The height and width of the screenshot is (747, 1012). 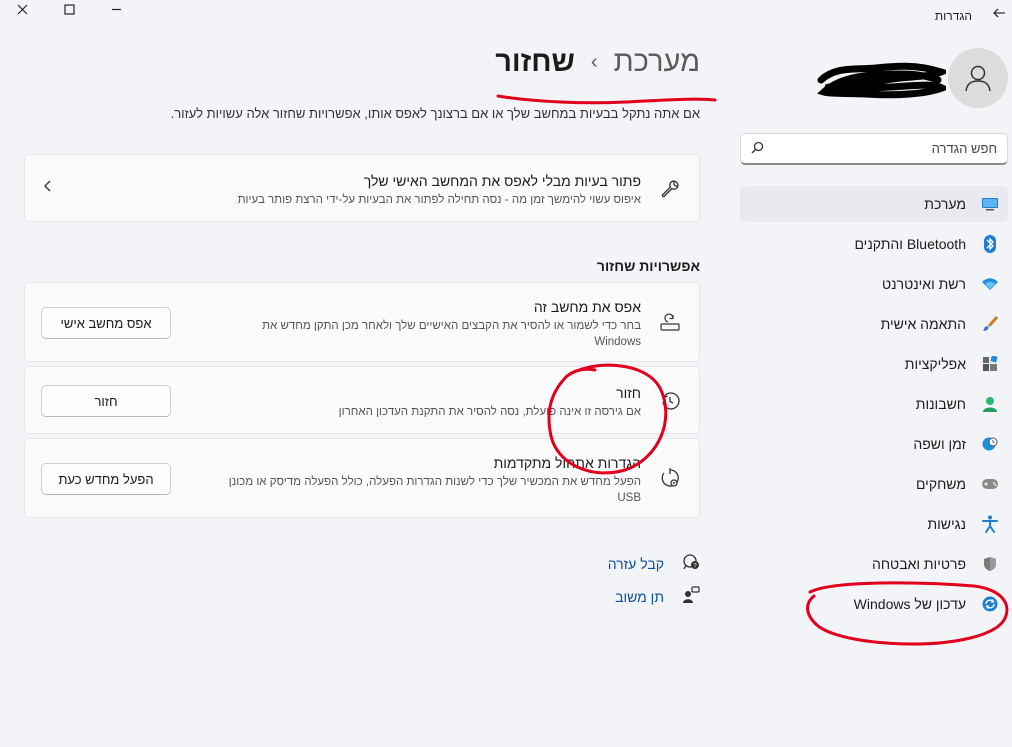 I want to click on sidebar-item-label: מערכת, so click(x=945, y=204).